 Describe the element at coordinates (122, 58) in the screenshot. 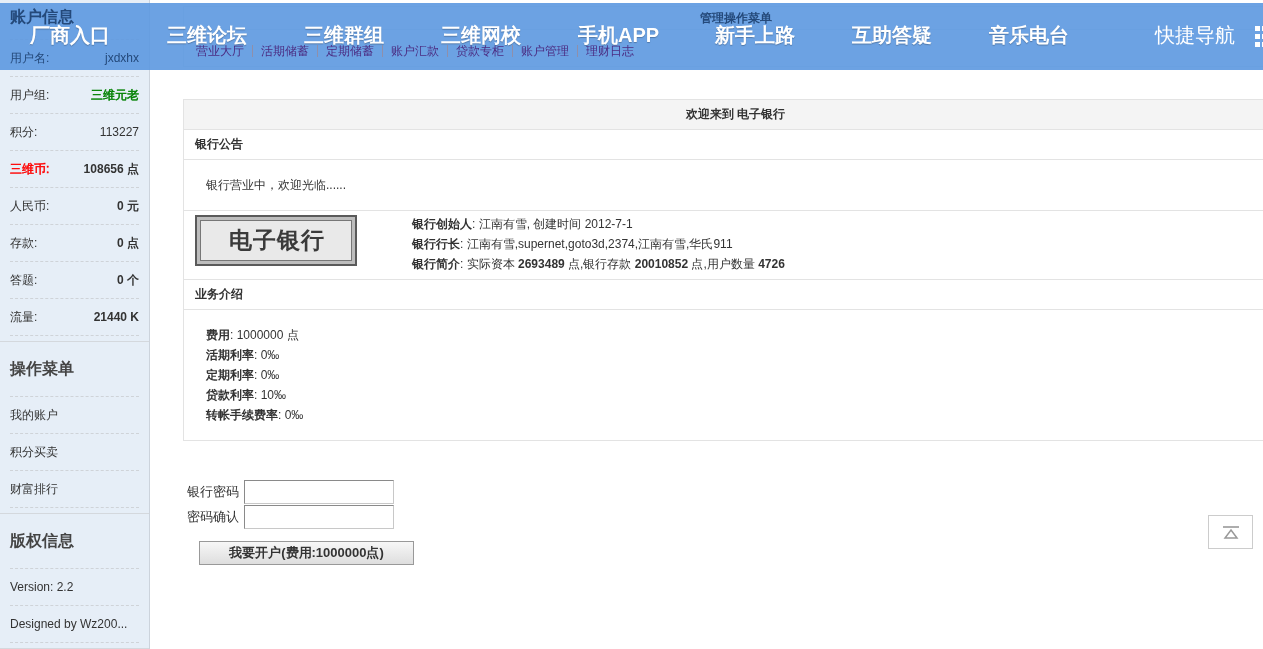

I see `stat-value: jxdxhx` at that location.